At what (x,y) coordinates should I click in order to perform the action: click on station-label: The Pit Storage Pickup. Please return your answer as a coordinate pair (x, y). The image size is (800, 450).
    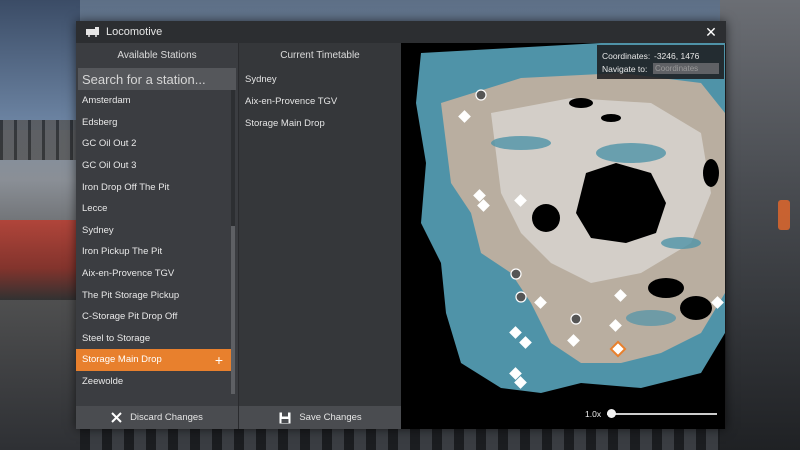
    Looking at the image, I should click on (131, 295).